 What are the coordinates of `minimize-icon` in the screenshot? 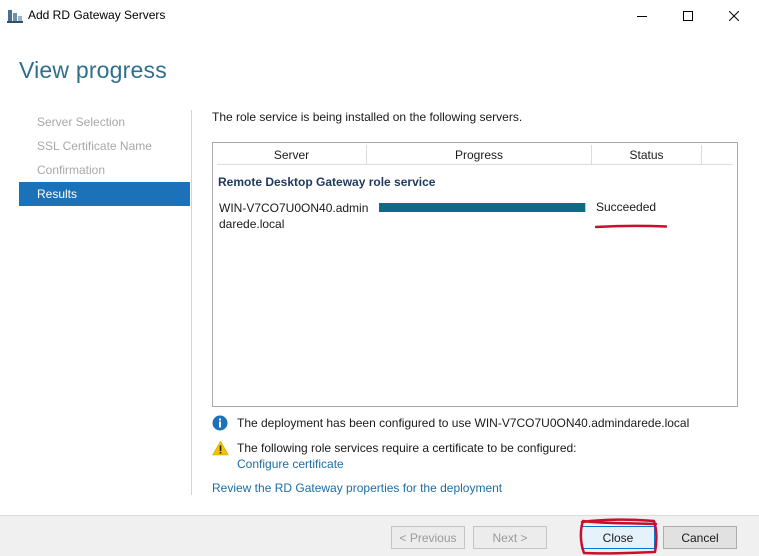 It's located at (642, 16).